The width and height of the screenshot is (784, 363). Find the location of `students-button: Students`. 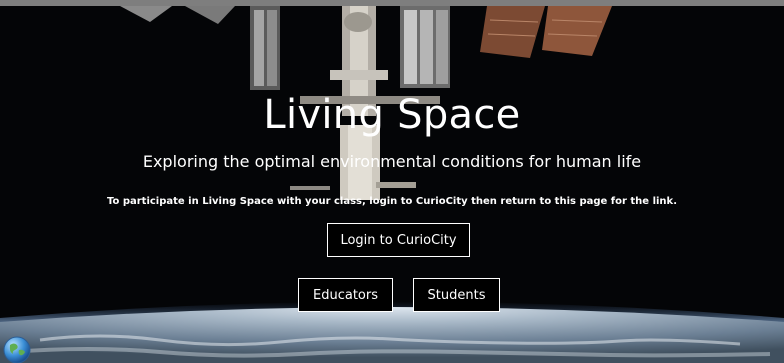

students-button: Students is located at coordinates (456, 295).